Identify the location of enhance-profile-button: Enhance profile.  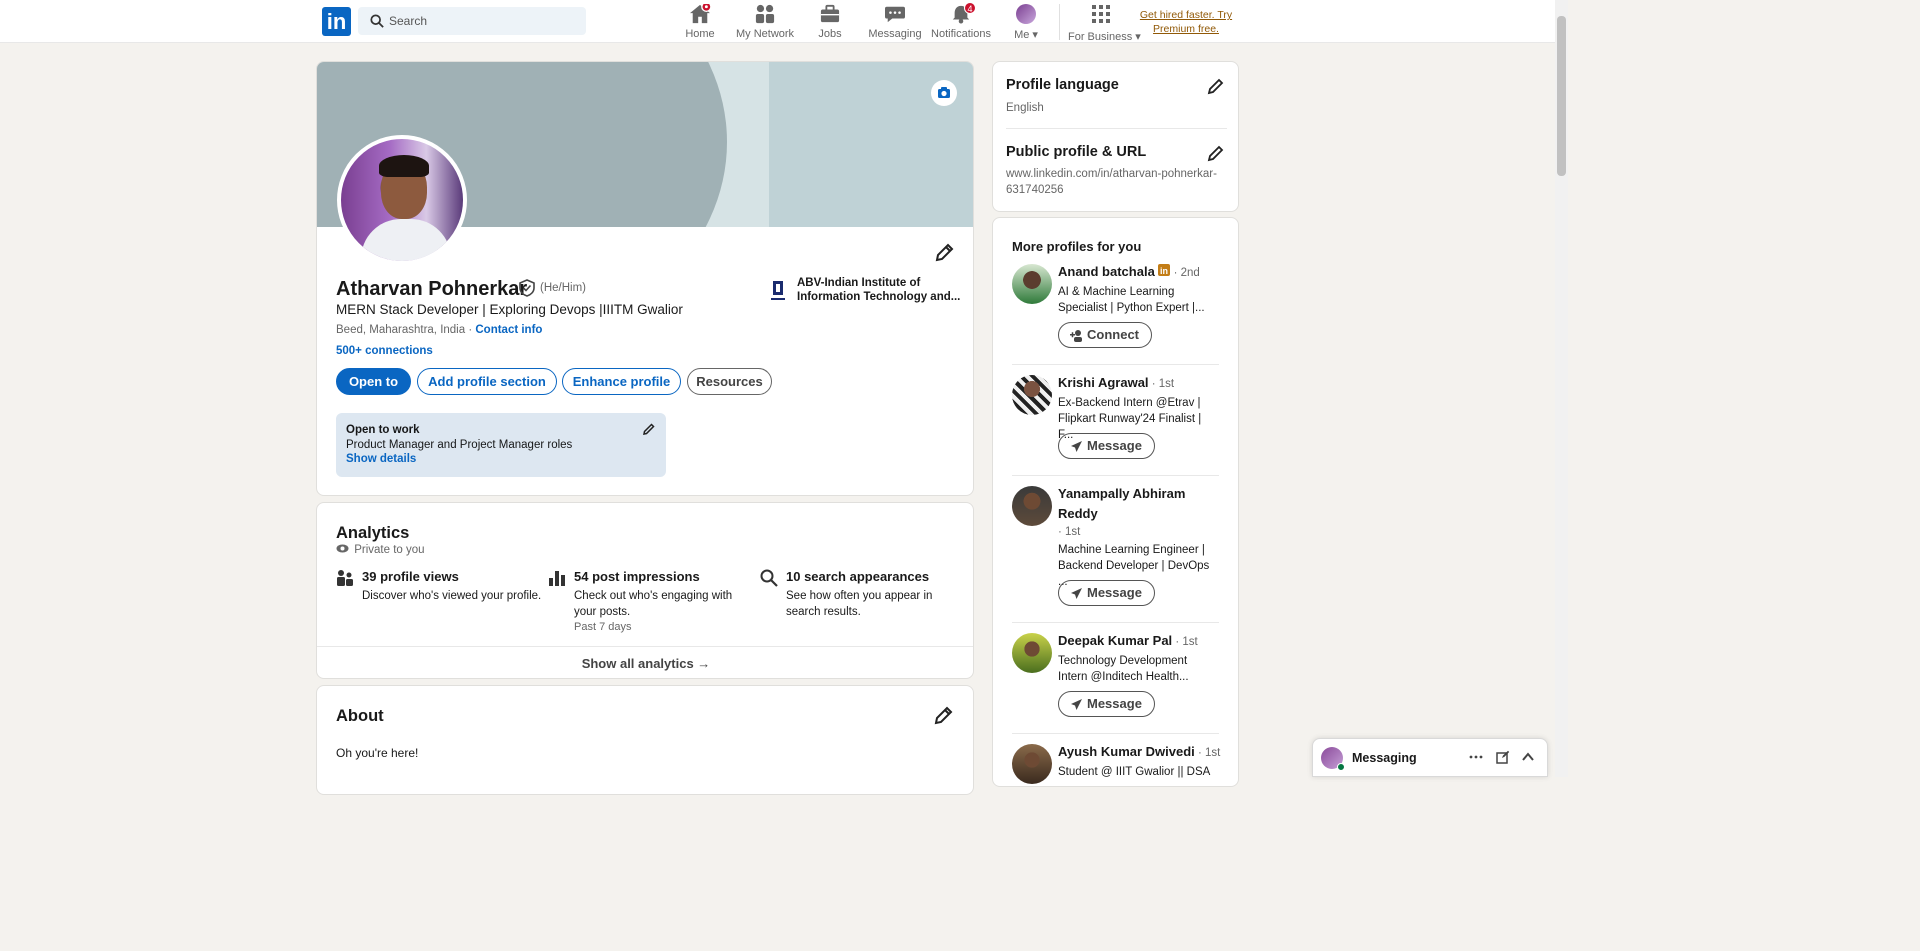
(621, 381).